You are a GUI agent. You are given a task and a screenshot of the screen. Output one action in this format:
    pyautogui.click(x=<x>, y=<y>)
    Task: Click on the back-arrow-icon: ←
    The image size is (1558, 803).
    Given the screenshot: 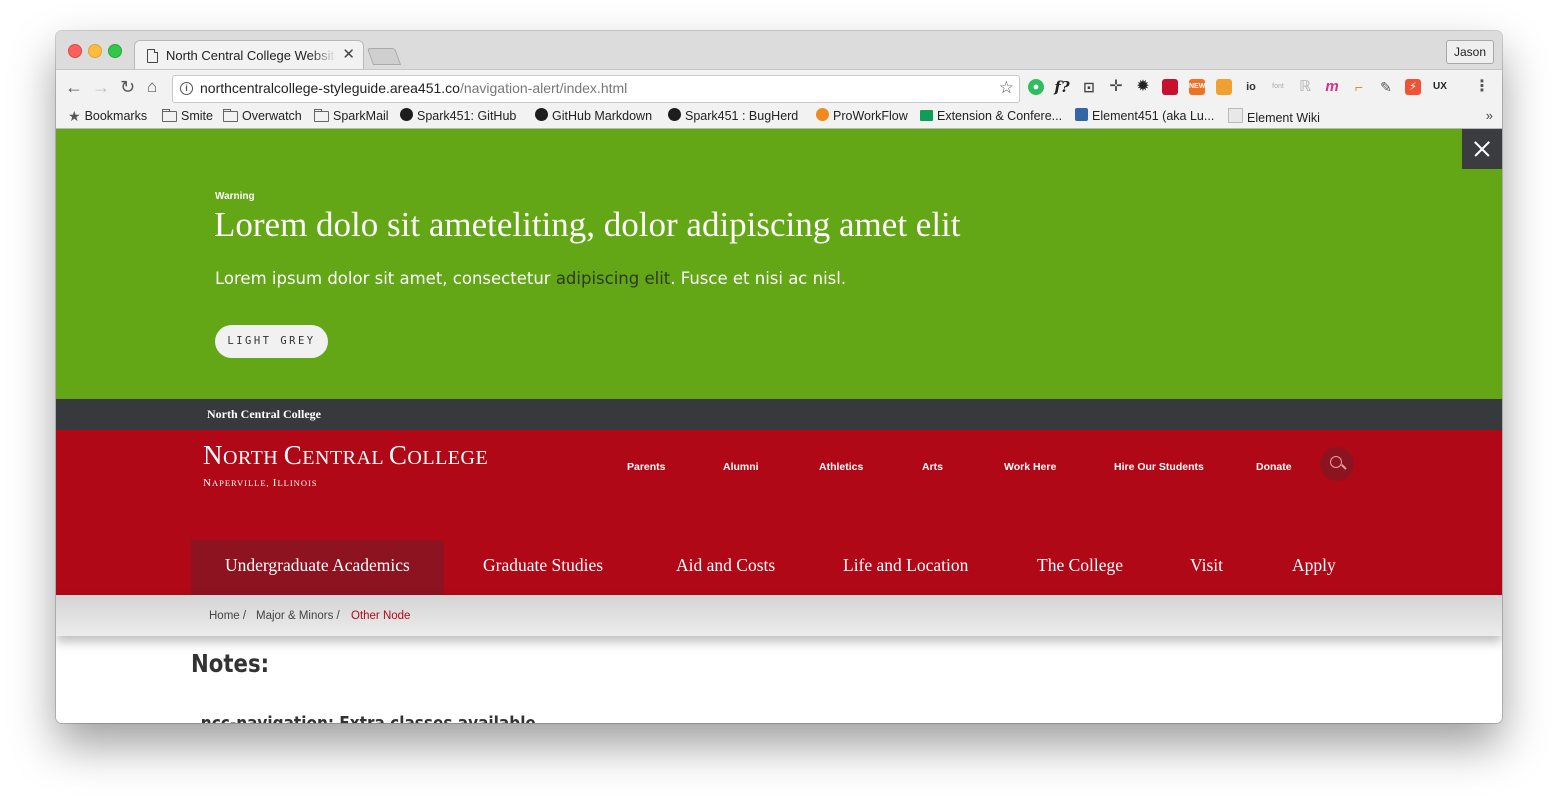 What is the action you would take?
    pyautogui.click(x=74, y=87)
    